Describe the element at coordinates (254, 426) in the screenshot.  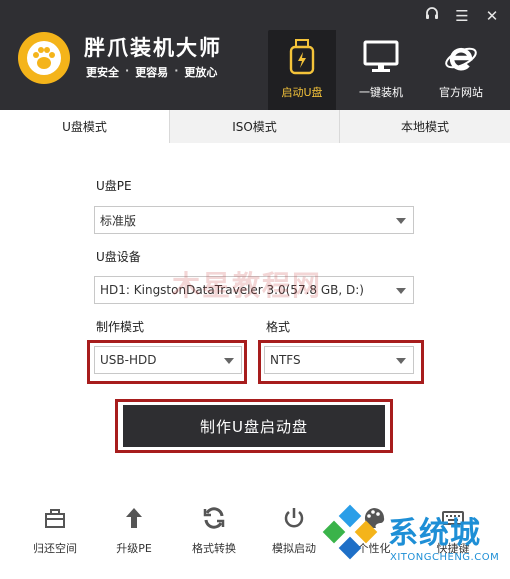
I see `make-boot-usb-button: 制作U盘启动盘` at that location.